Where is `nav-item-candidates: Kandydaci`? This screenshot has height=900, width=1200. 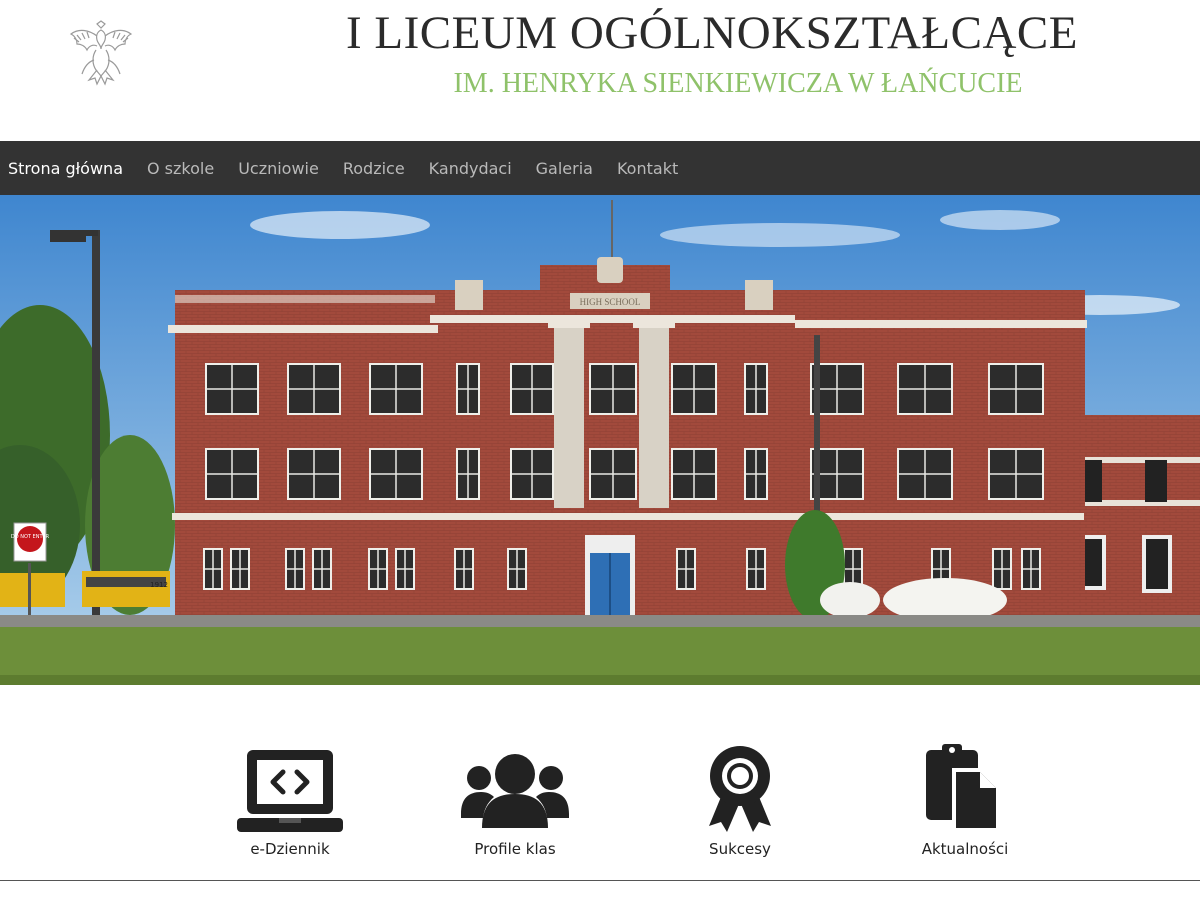 nav-item-candidates: Kandydaci is located at coordinates (470, 168).